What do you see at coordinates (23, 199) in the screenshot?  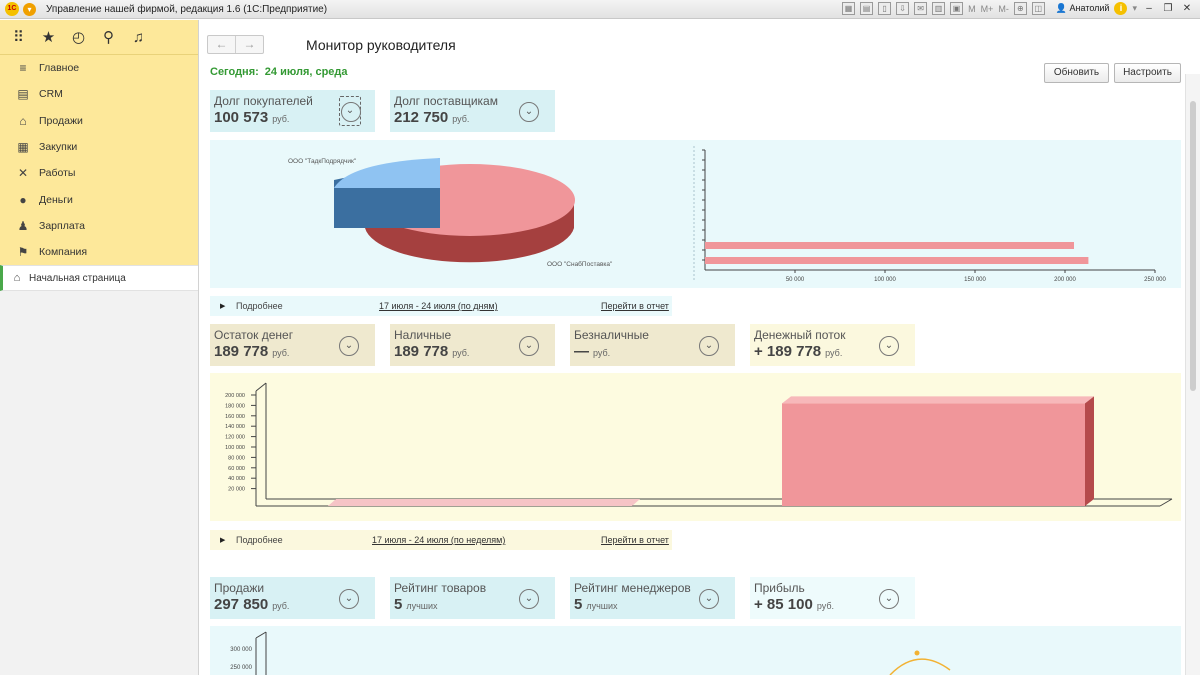 I see `coin-icon: ●` at bounding box center [23, 199].